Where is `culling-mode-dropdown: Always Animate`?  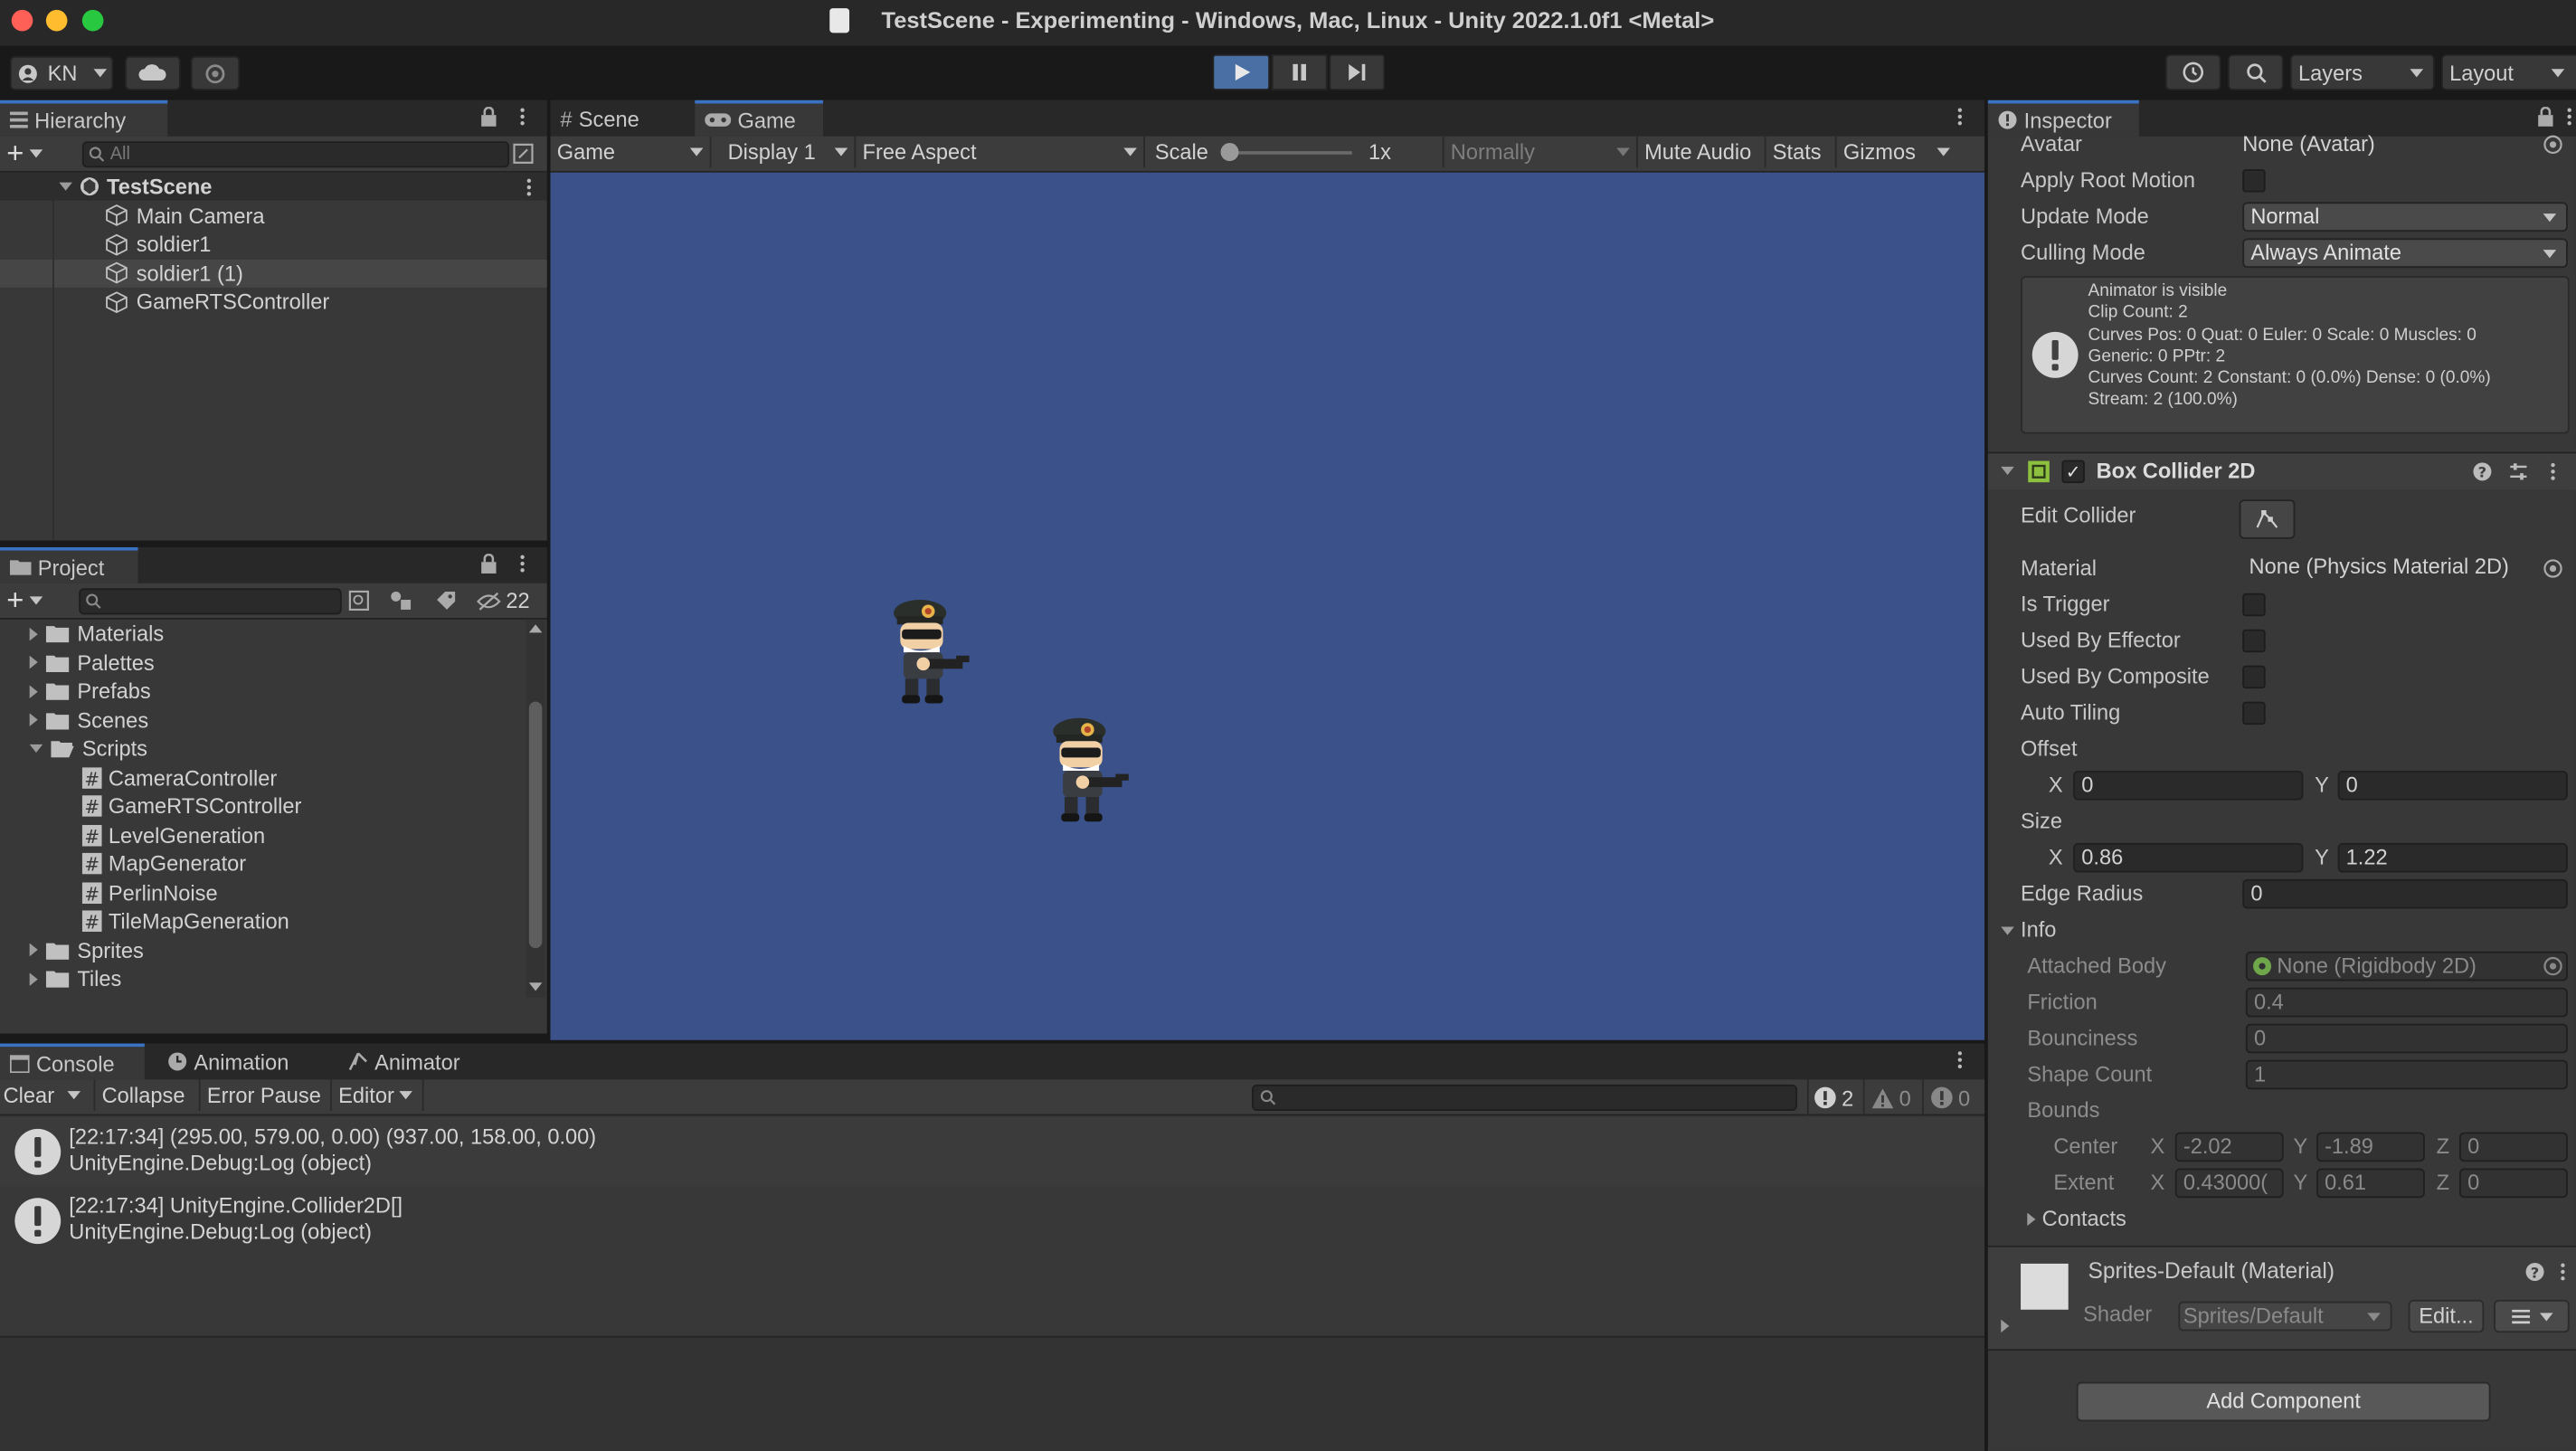
culling-mode-dropdown: Always Animate is located at coordinates (2405, 253).